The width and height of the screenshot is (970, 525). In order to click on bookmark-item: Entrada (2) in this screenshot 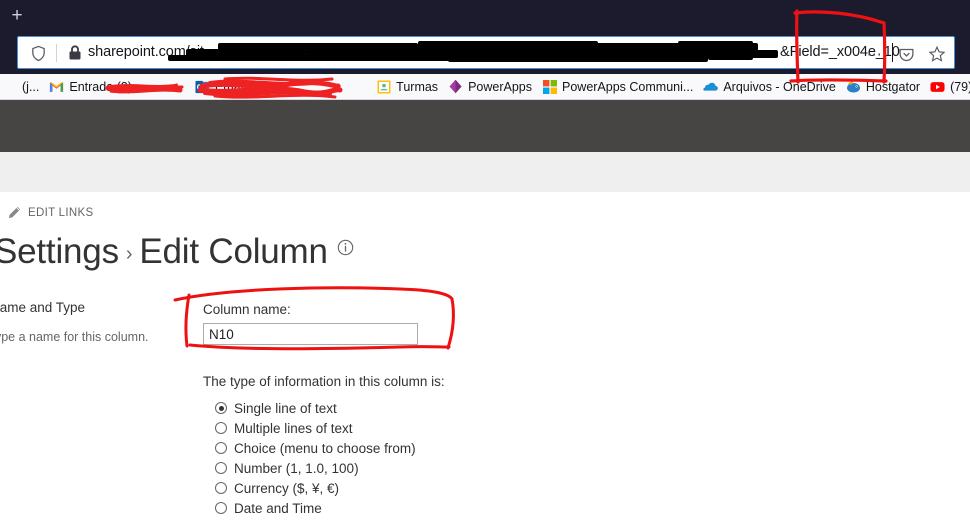, I will do `click(90, 87)`.